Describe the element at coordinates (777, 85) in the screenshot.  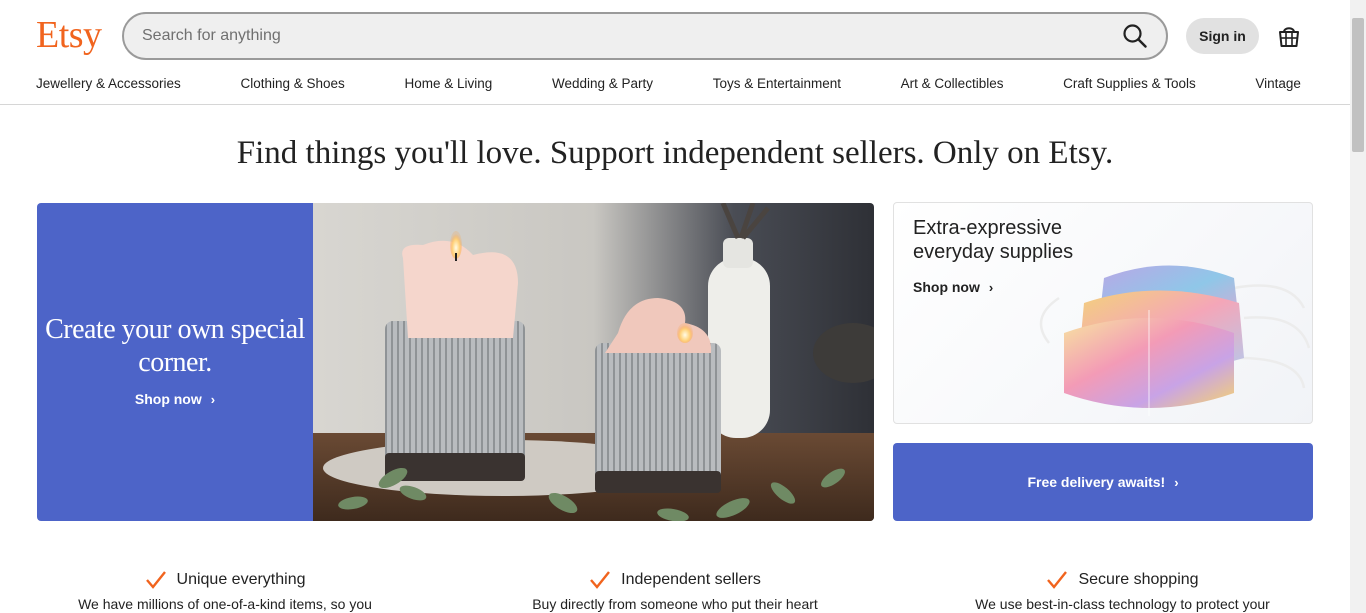
I see `nav-item-toys: Toys & Entertainment` at that location.